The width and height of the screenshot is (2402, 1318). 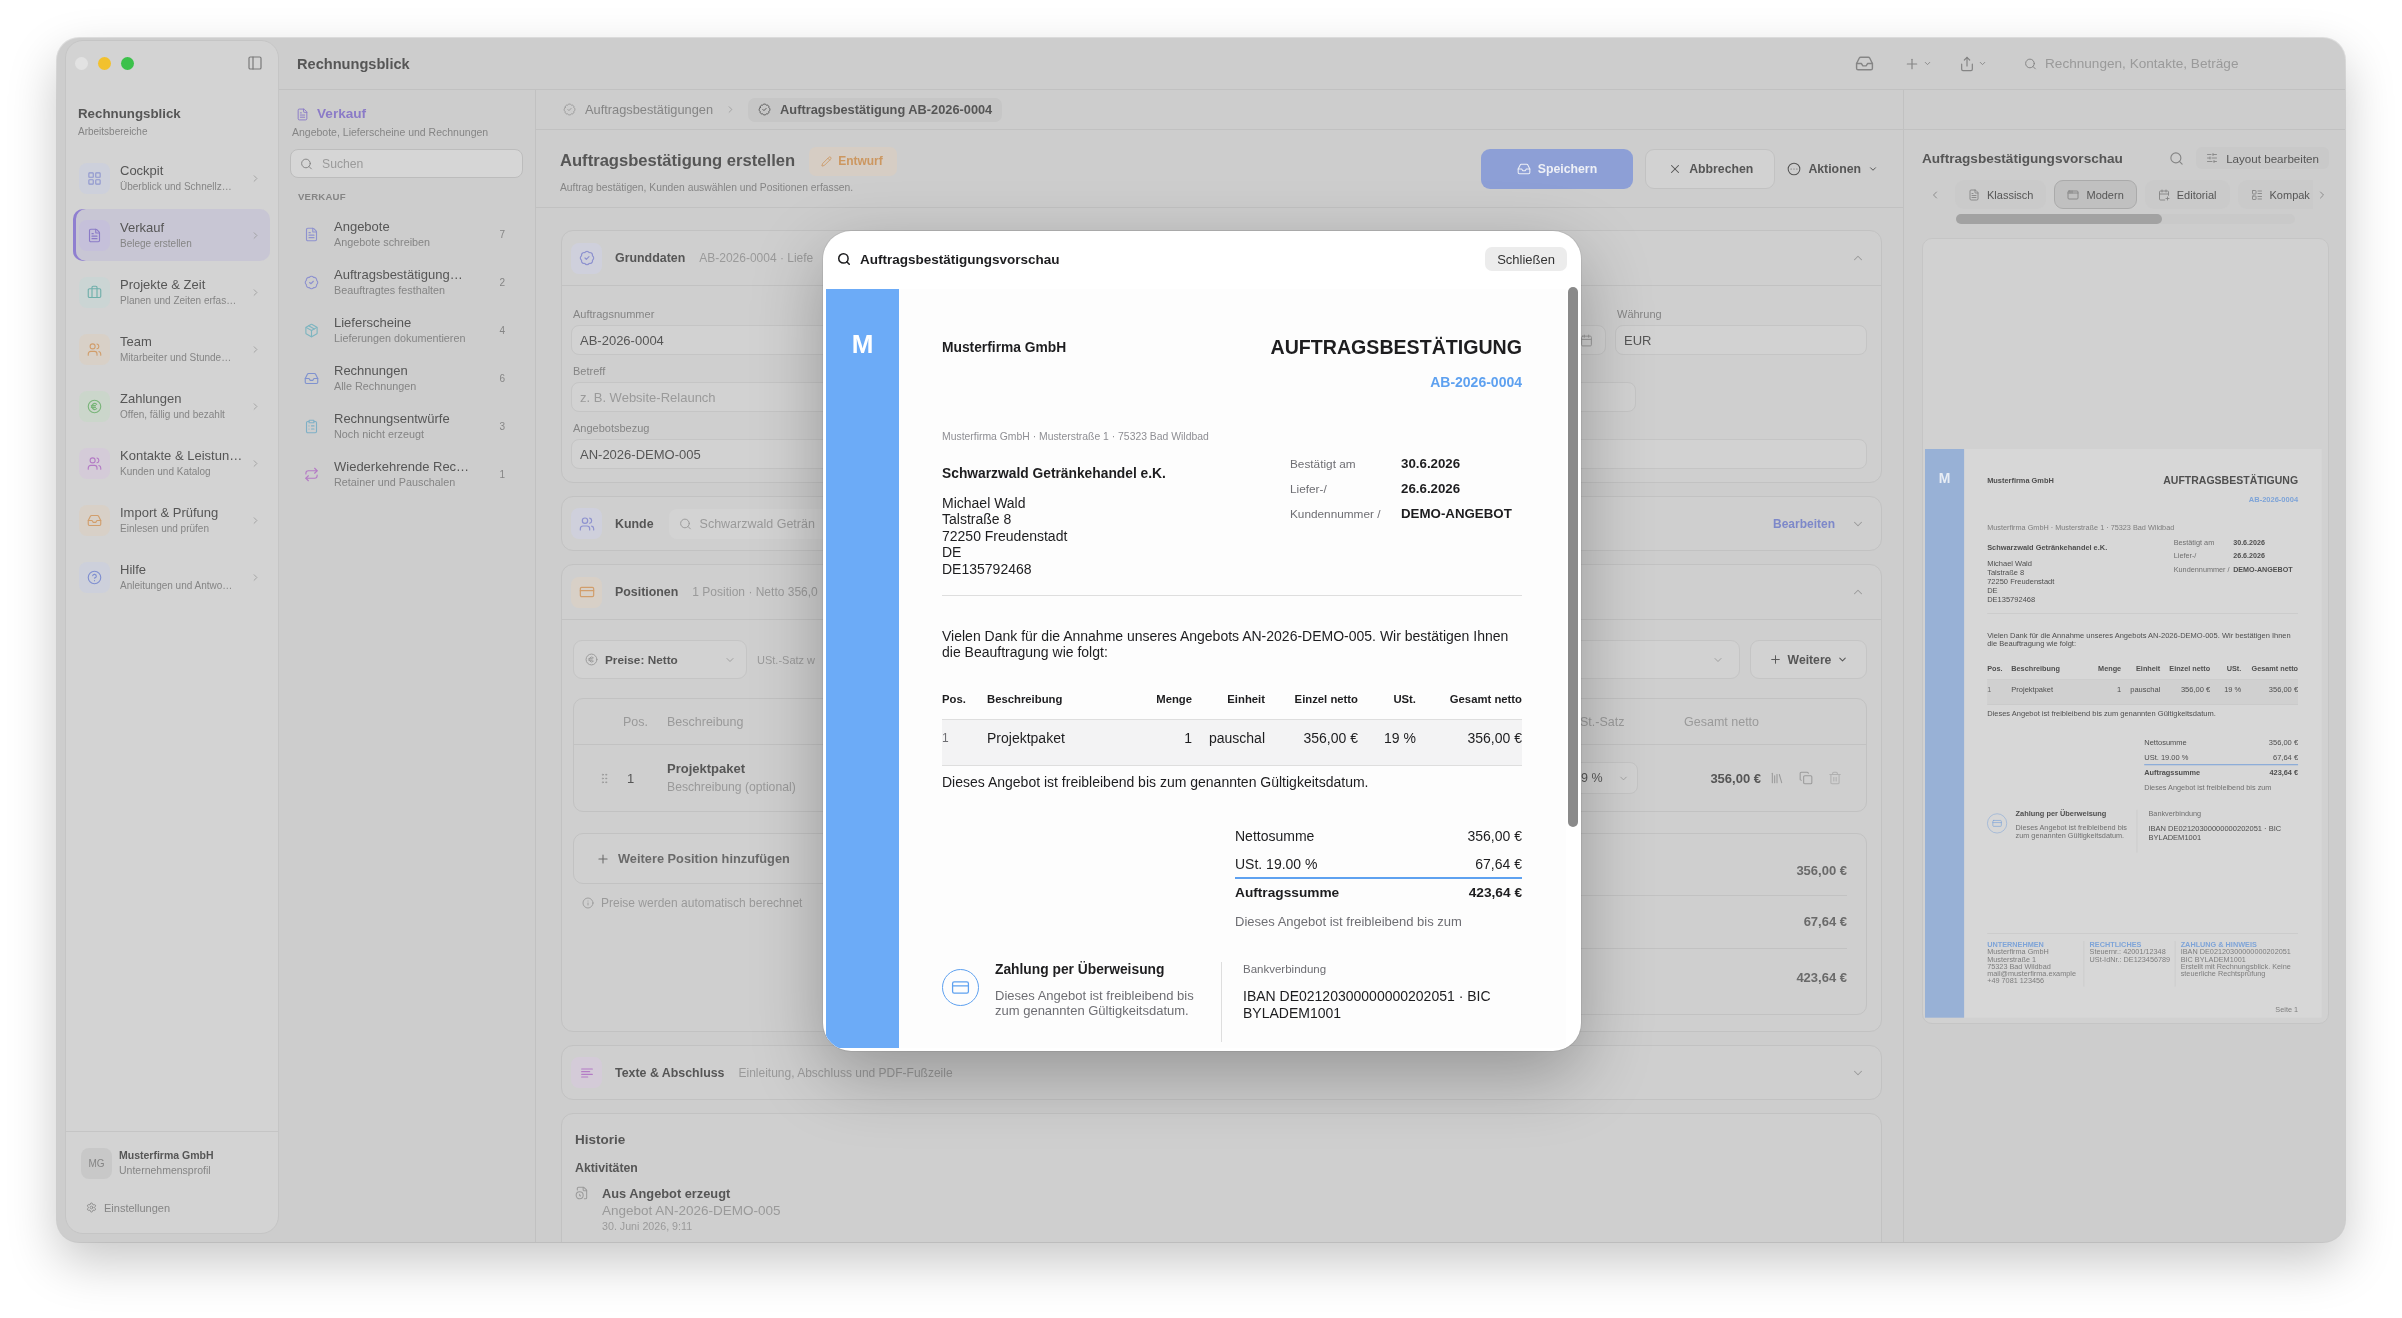 I want to click on card-title: Kunde, so click(x=634, y=523).